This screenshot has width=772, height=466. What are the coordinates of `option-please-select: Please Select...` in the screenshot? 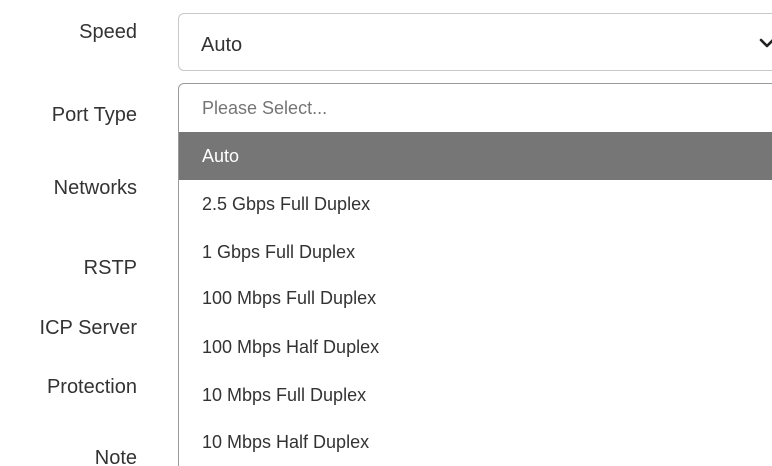 It's located at (475, 108).